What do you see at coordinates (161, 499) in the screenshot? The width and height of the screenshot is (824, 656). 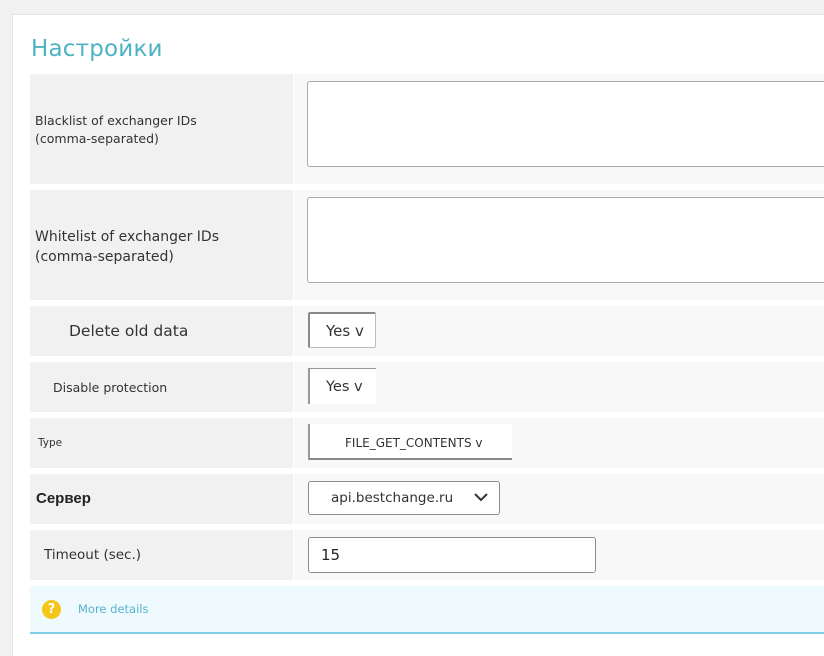 I see `server-label-cell: Сервер` at bounding box center [161, 499].